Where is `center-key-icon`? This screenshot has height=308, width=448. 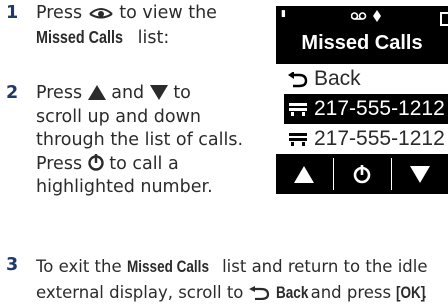 center-key-icon is located at coordinates (95, 162).